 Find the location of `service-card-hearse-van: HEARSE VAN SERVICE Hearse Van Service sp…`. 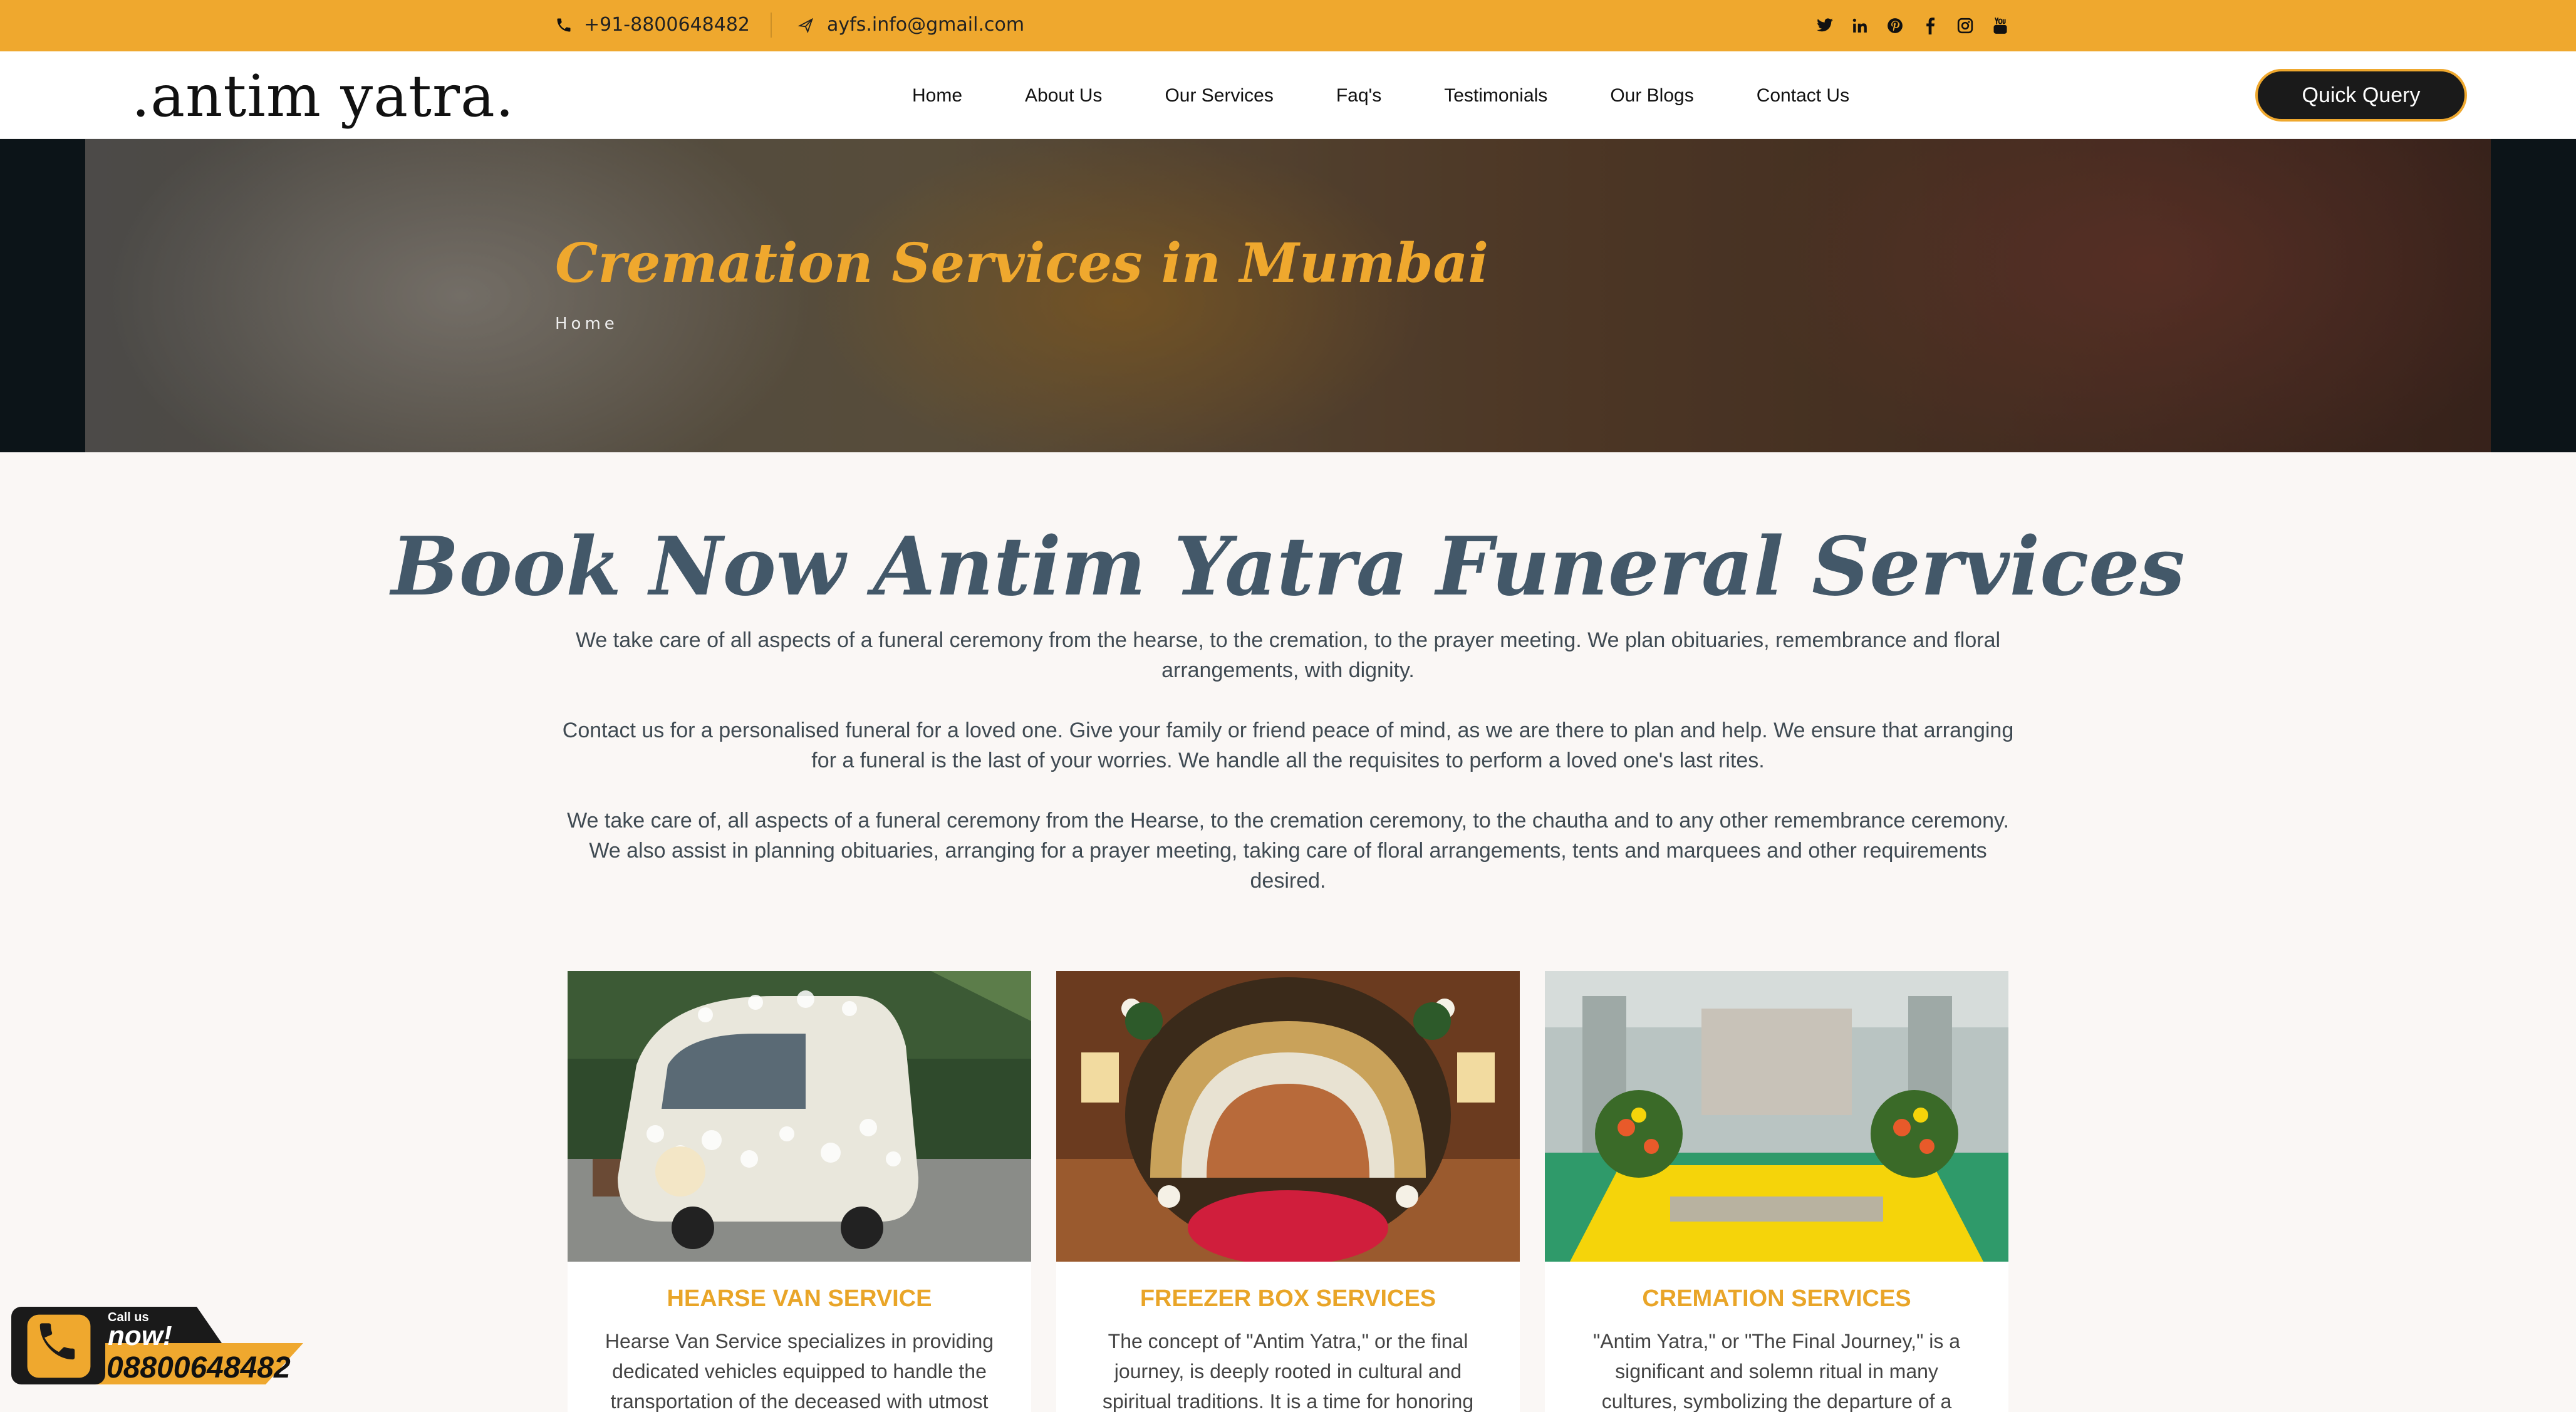

service-card-hearse-van: HEARSE VAN SERVICE Hearse Van Service sp… is located at coordinates (799, 1191).